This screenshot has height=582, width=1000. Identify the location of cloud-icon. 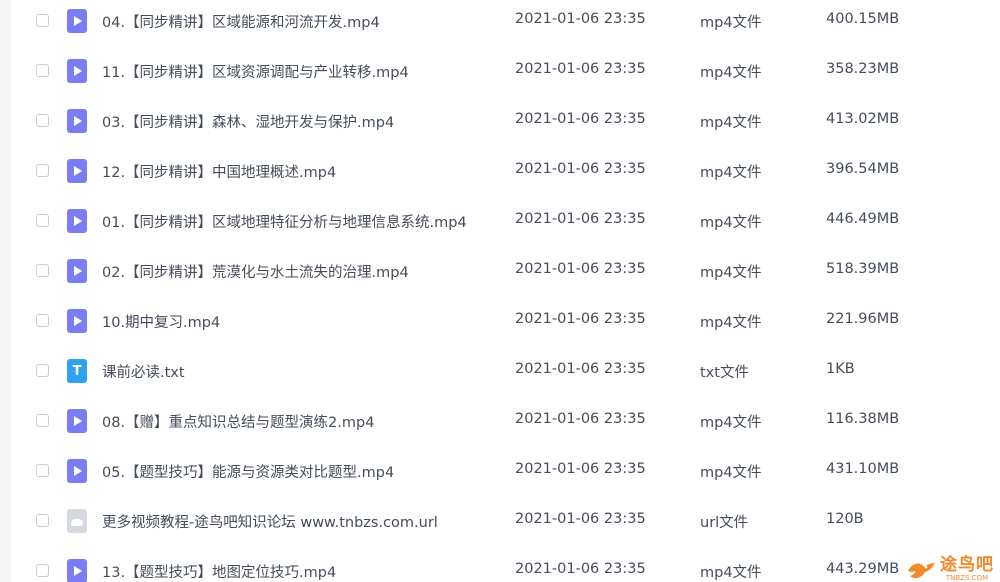
(77, 522).